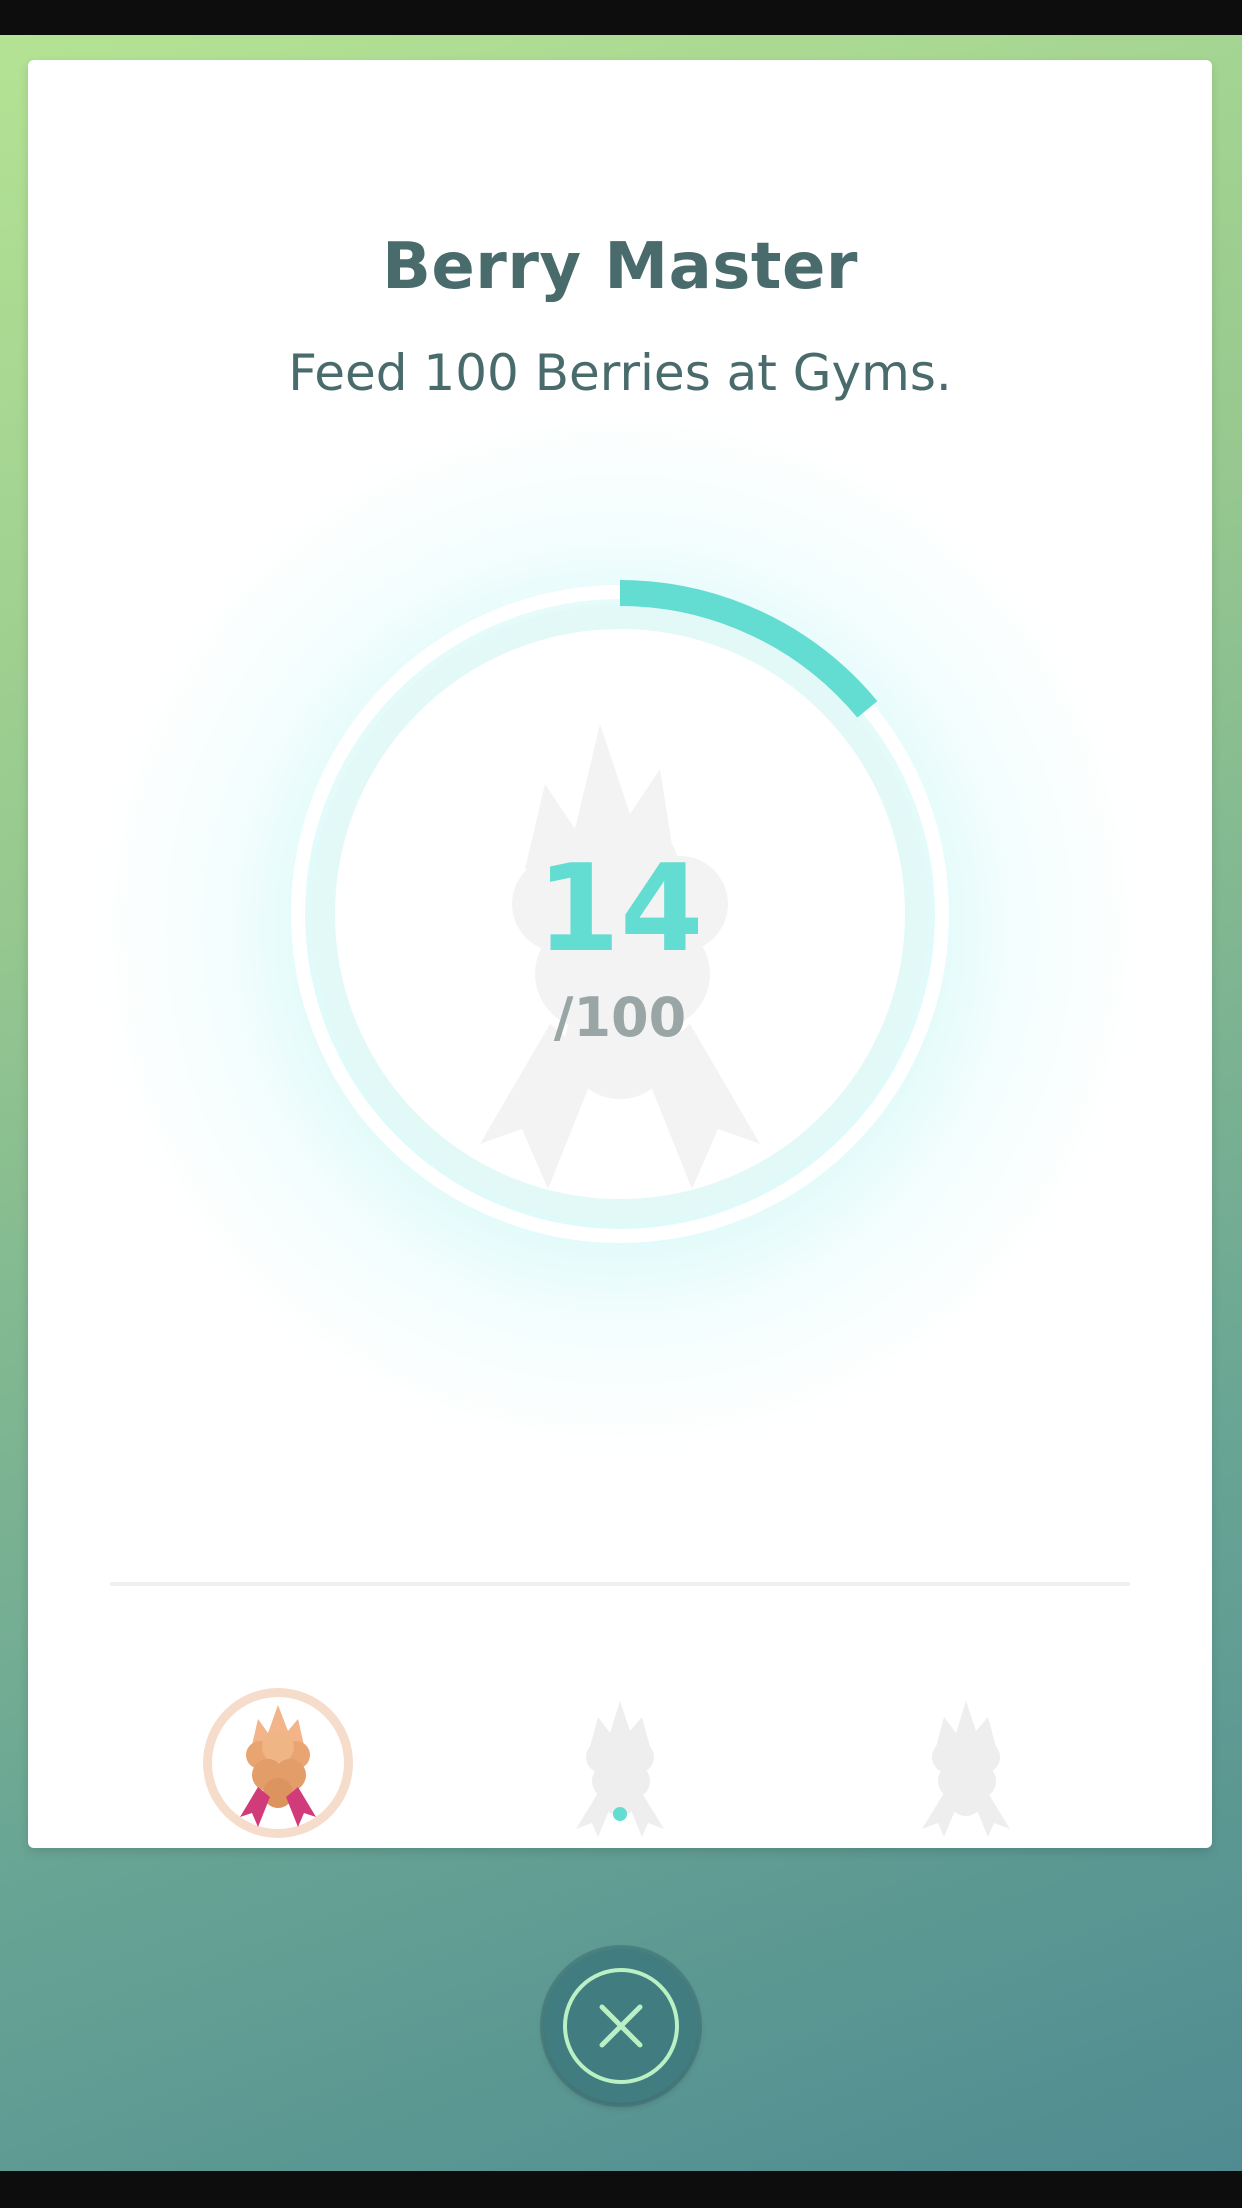 The height and width of the screenshot is (2208, 1242). What do you see at coordinates (620, 373) in the screenshot?
I see `medal-description: Feed 100 Berries at Gyms.` at bounding box center [620, 373].